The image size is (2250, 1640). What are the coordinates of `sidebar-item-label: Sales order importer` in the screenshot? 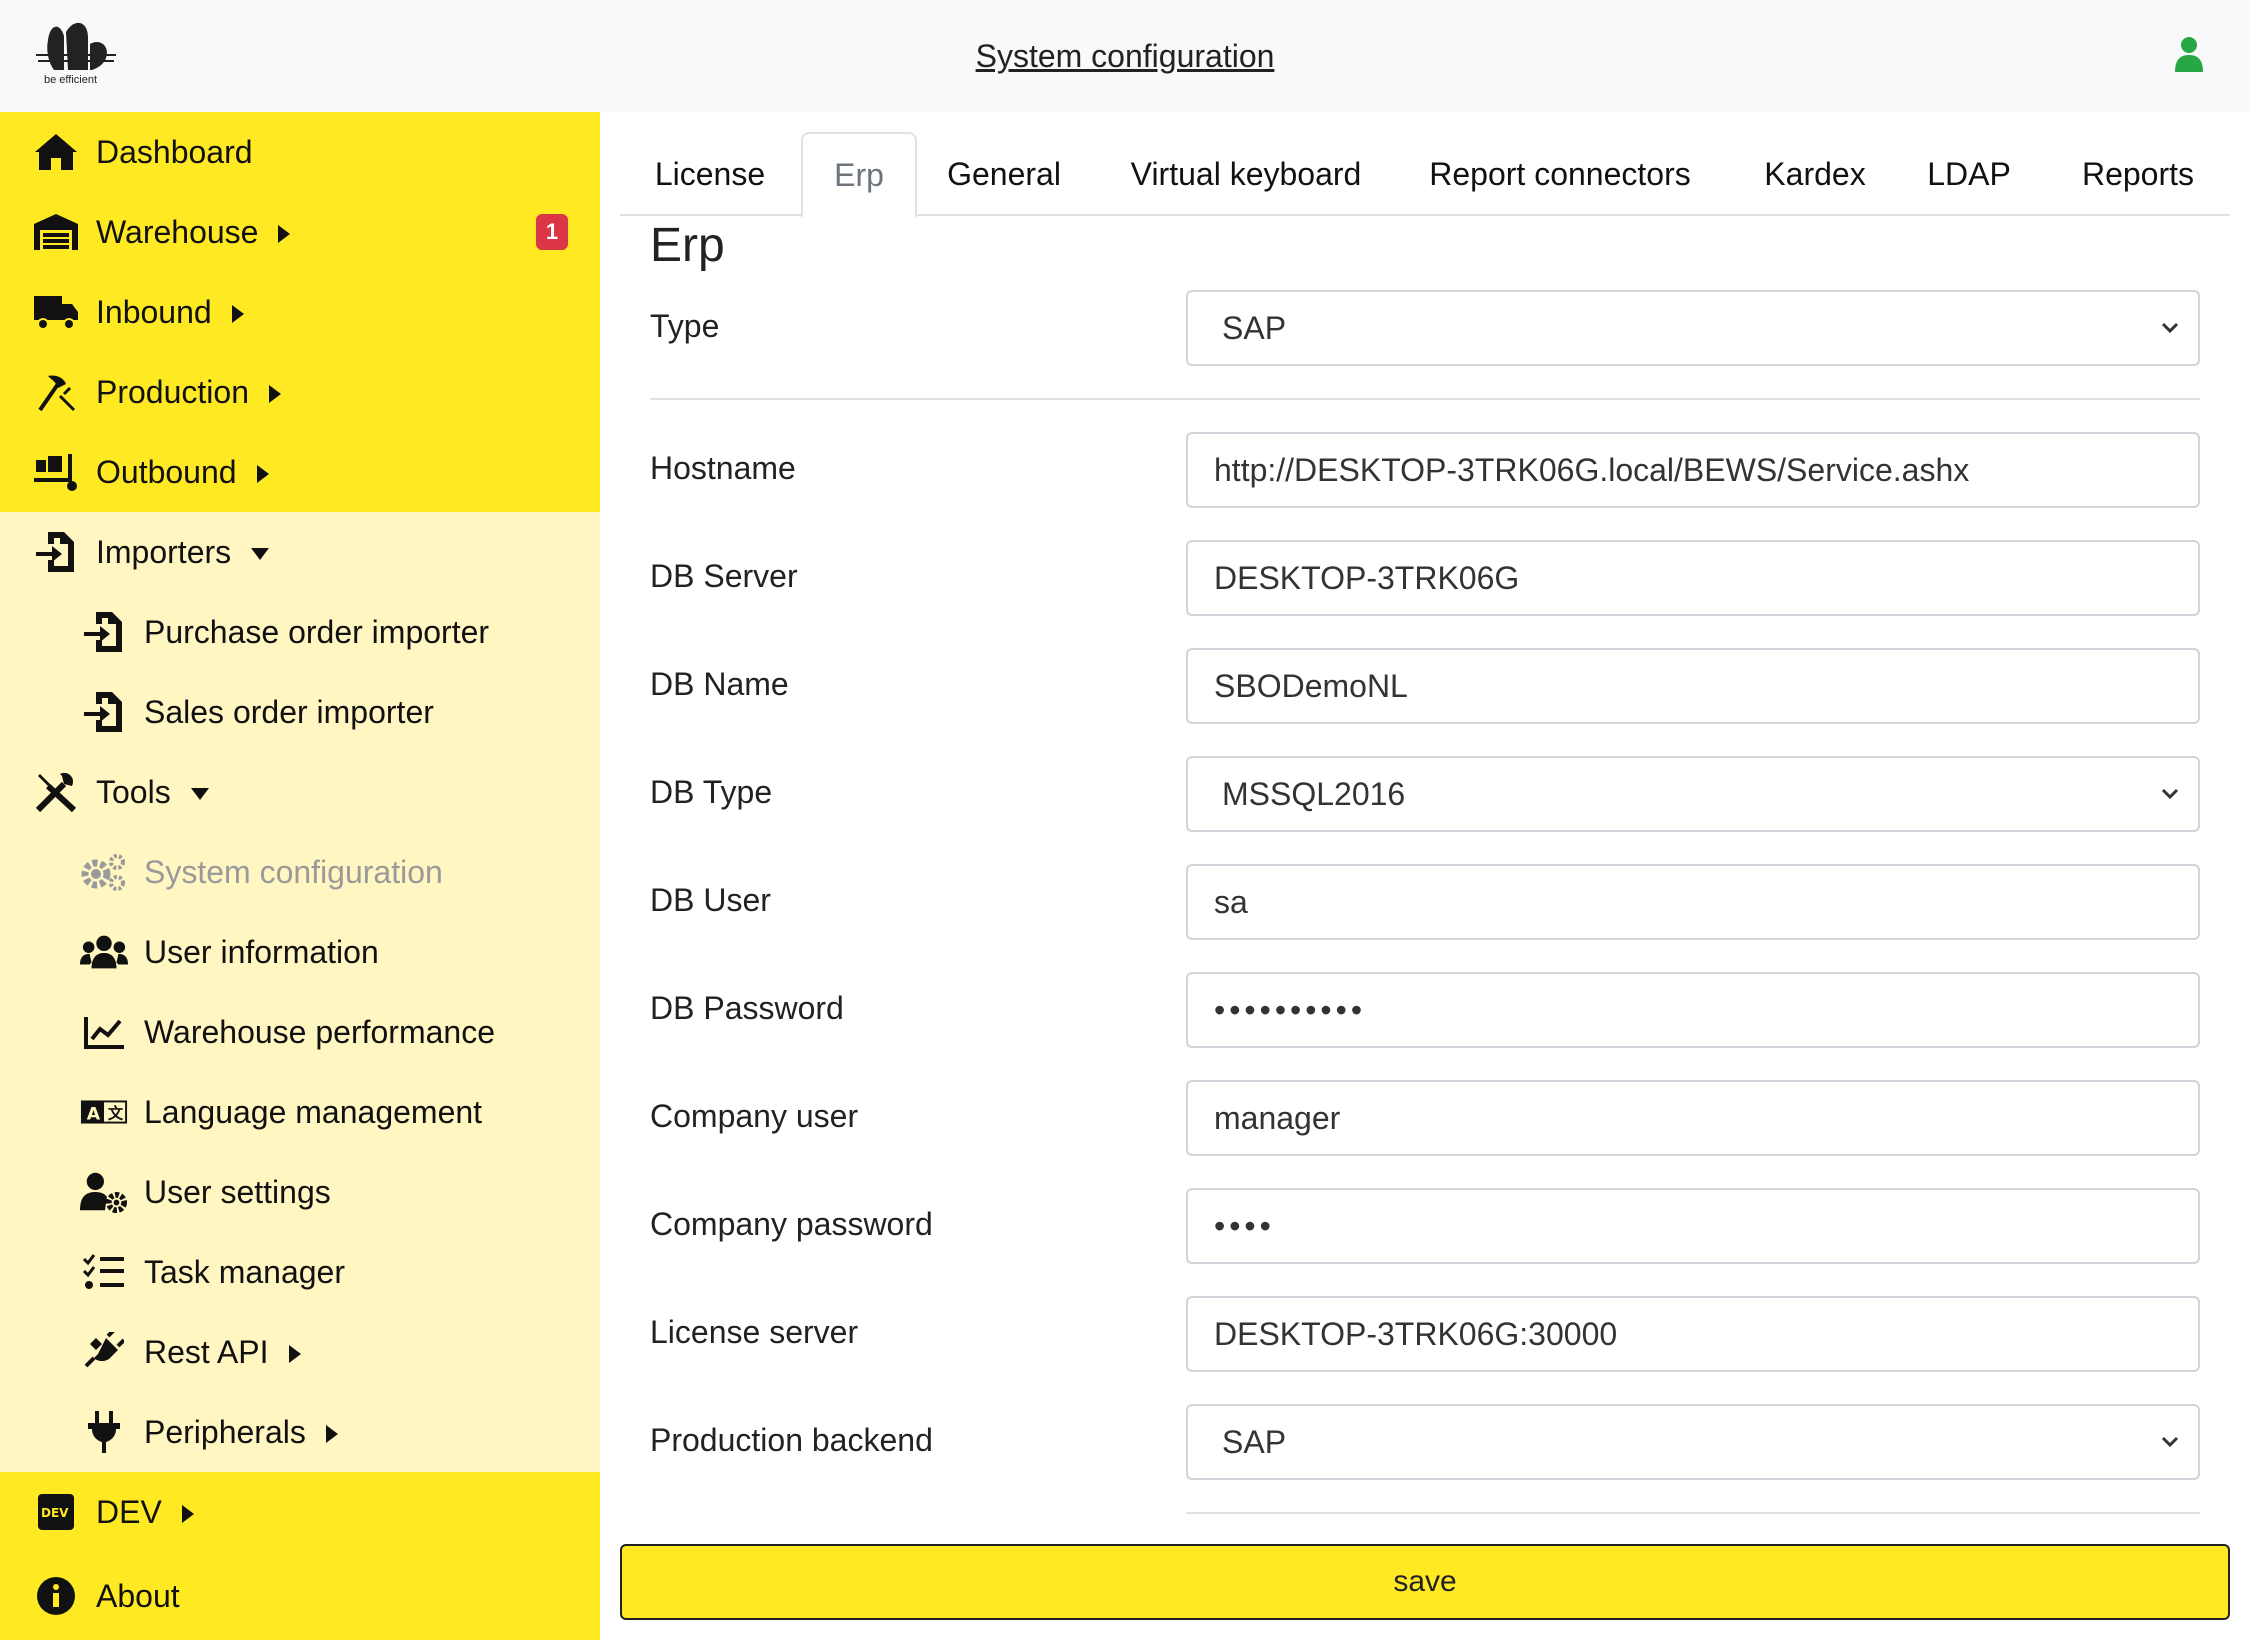 It's located at (289, 711).